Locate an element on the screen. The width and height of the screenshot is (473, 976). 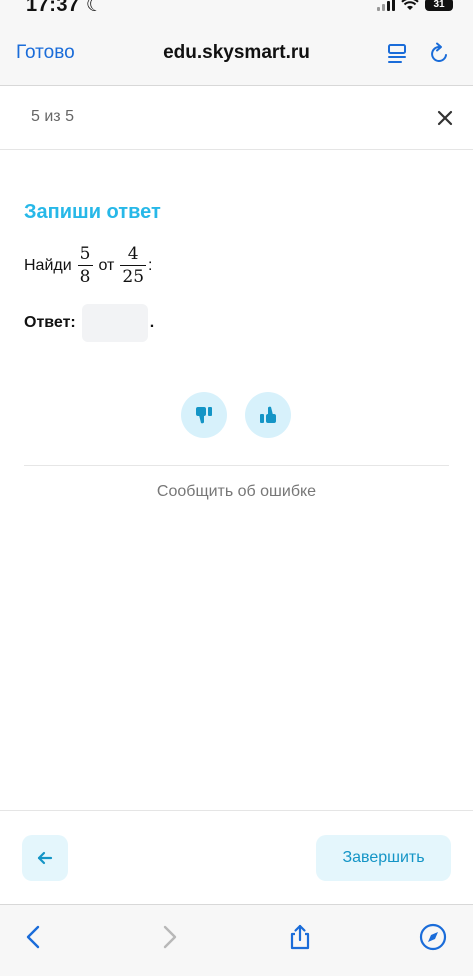
answer-suffix: . is located at coordinates (152, 322).